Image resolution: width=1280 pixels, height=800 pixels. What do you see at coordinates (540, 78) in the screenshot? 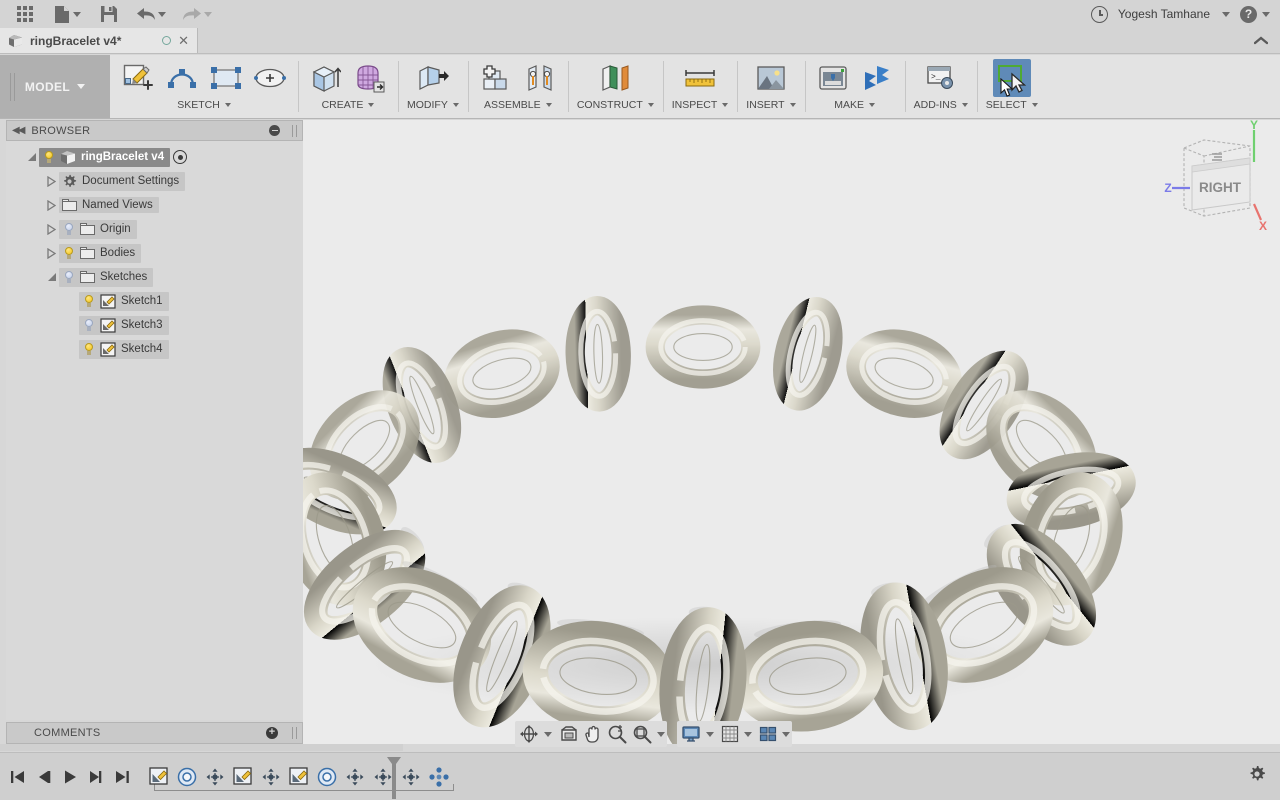
I see `joint-icon` at bounding box center [540, 78].